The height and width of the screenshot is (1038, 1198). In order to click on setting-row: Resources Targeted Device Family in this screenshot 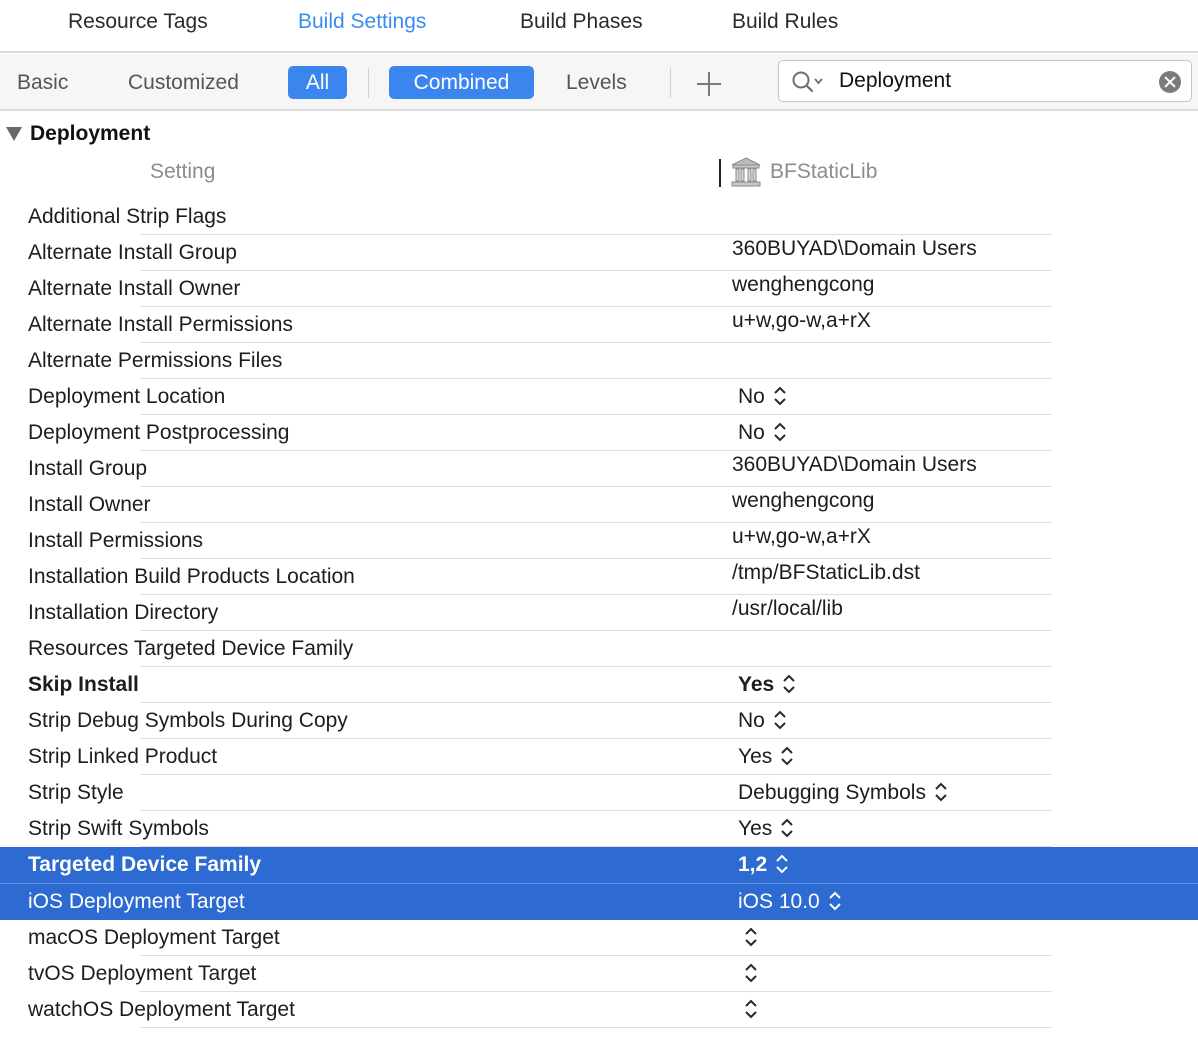, I will do `click(599, 649)`.